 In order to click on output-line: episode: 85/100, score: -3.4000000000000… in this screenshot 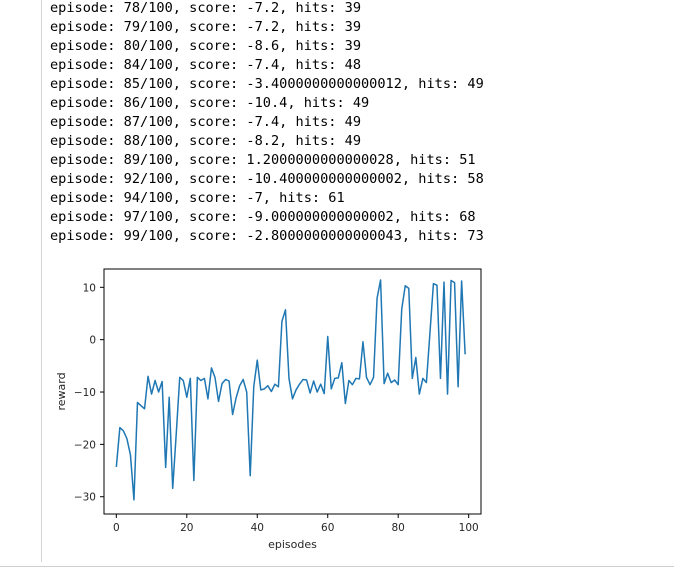, I will do `click(267, 84)`.